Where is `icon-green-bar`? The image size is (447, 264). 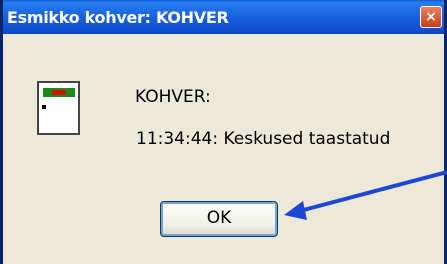 icon-green-bar is located at coordinates (59, 92).